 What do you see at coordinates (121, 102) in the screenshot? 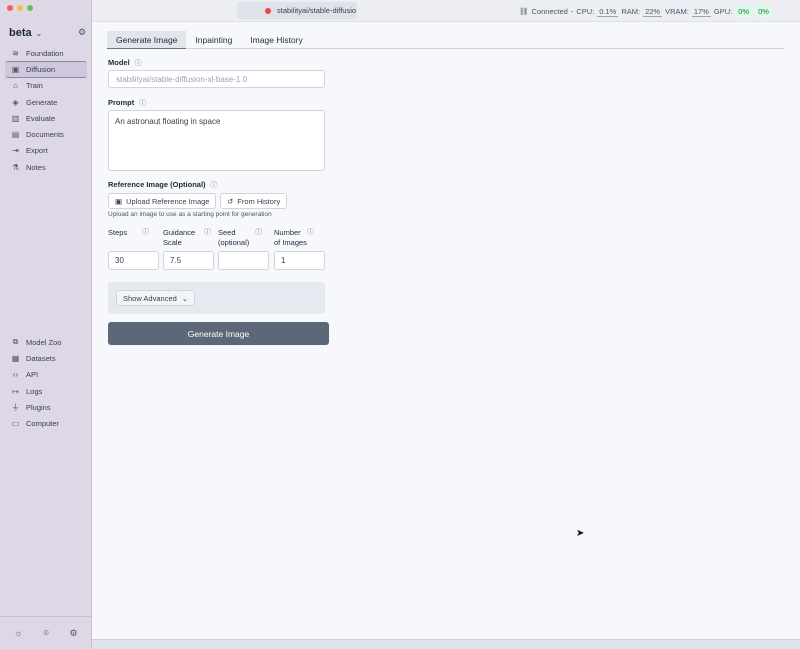
I see `prompt-label-text: Prompt` at bounding box center [121, 102].